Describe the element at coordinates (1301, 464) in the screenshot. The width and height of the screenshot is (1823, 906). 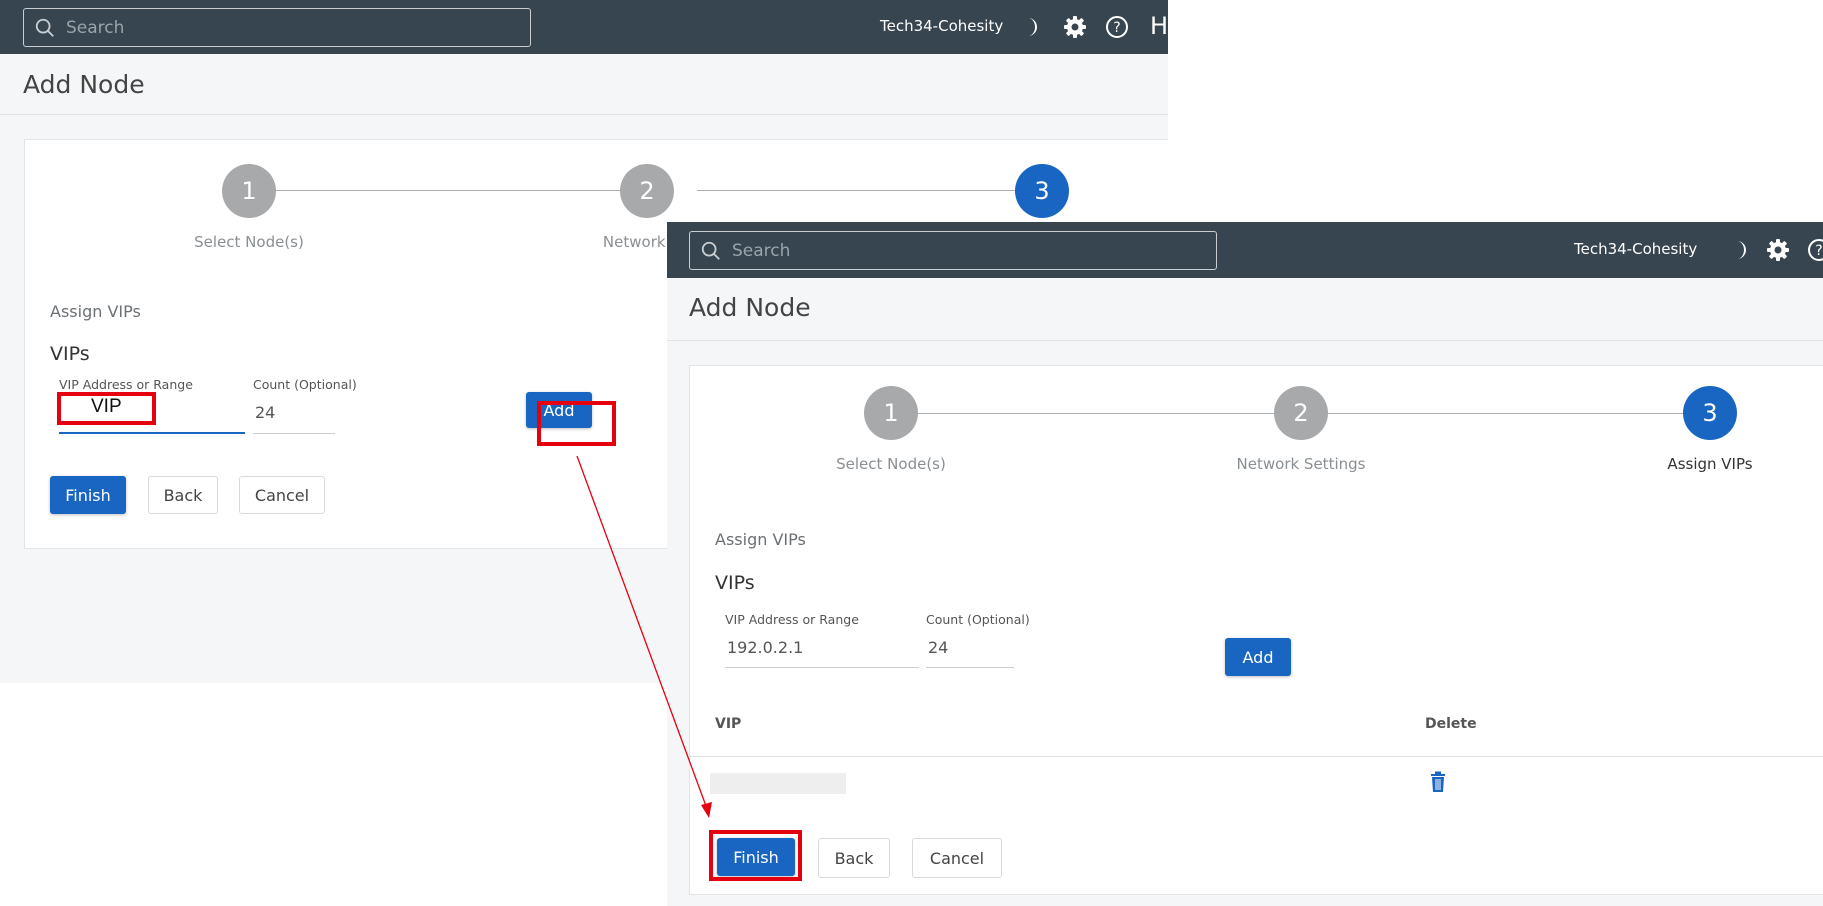
I see `step-label-2: Network Settings` at that location.